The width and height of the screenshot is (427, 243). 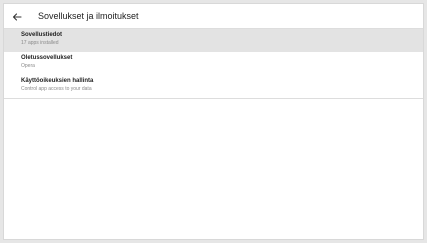 I want to click on list-item-label: Oletussovellukset, so click(x=47, y=58).